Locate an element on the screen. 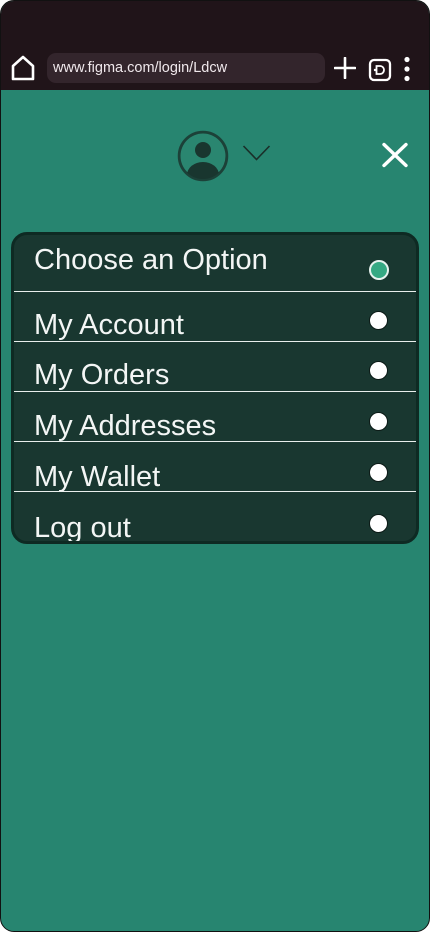 The image size is (430, 932). home-icon is located at coordinates (23, 68).